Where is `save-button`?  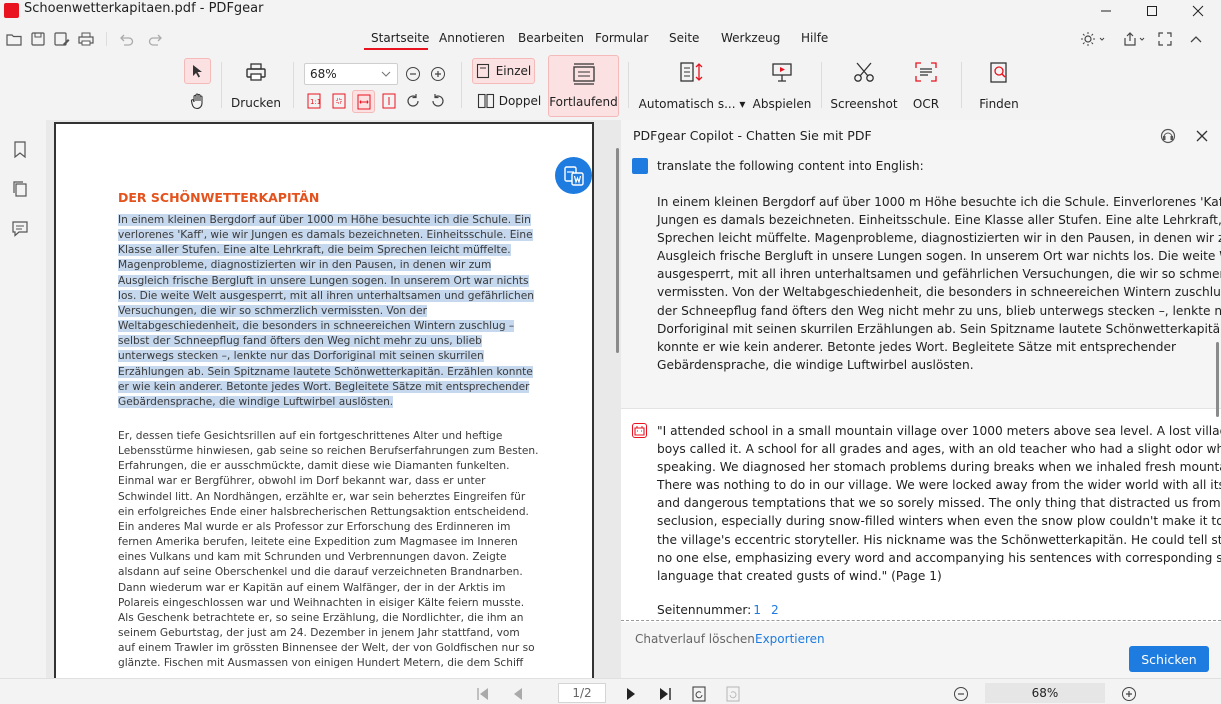 save-button is located at coordinates (38, 39).